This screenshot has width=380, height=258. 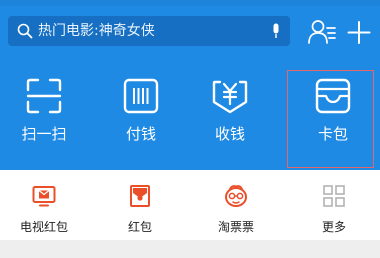 What do you see at coordinates (334, 196) in the screenshot?
I see `more-grid-icon` at bounding box center [334, 196].